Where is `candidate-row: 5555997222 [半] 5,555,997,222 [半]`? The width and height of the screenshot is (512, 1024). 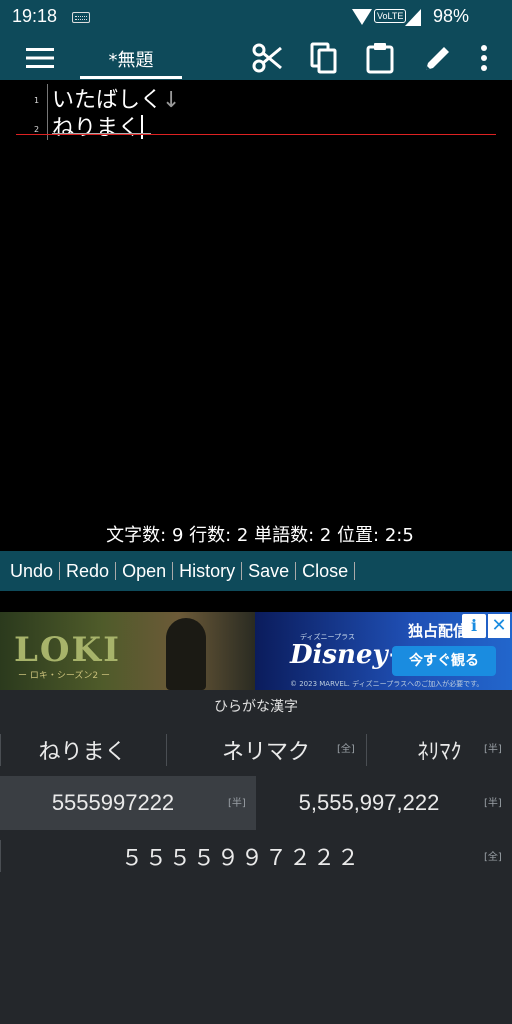
candidate-row: 5555997222 [半] 5,555,997,222 [半] is located at coordinates (256, 803).